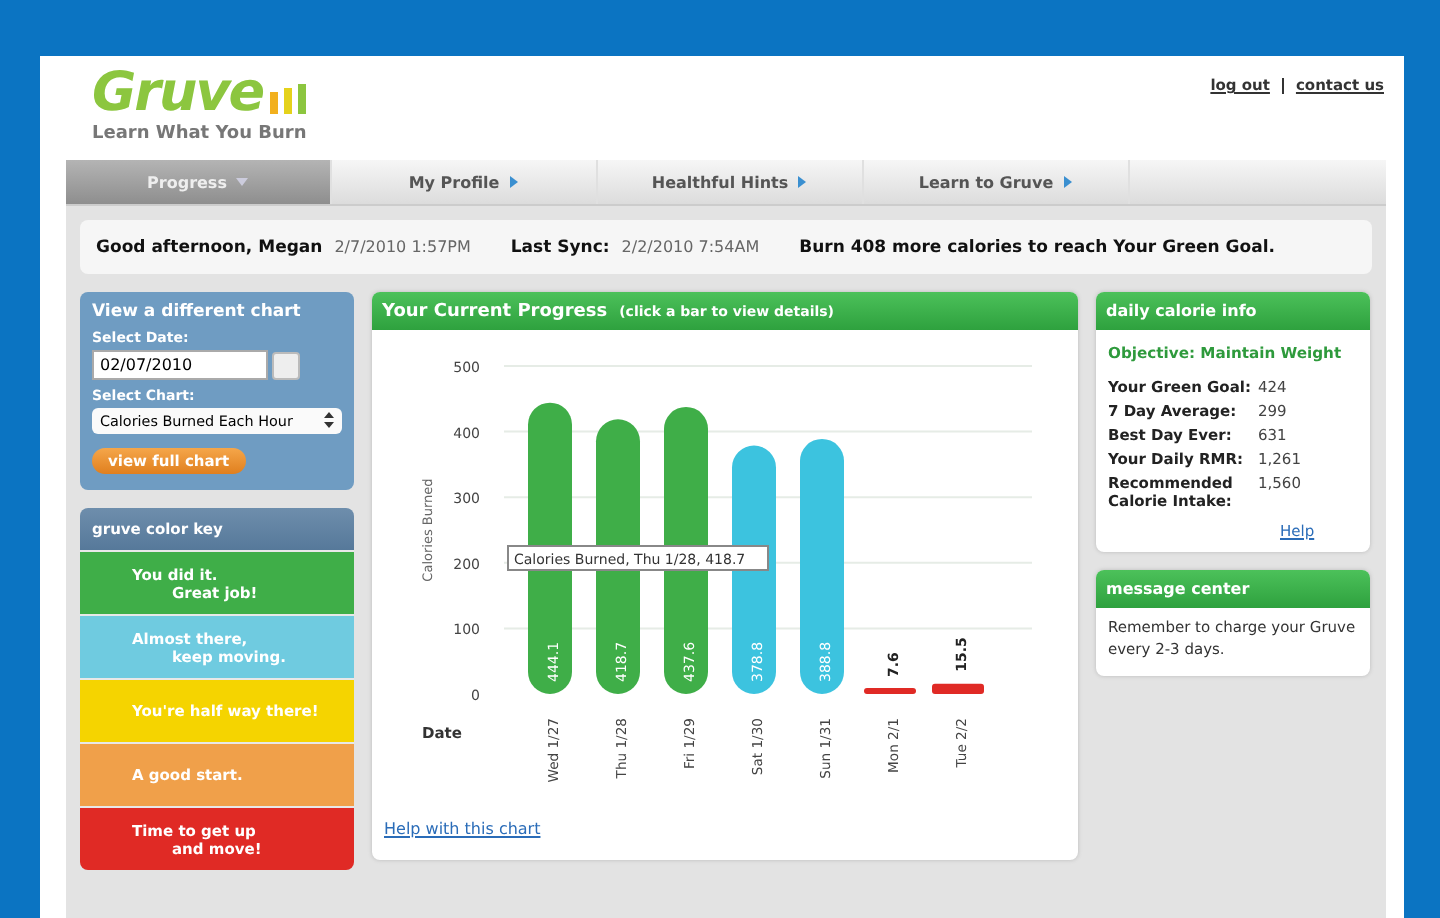 This screenshot has height=918, width=1440. I want to click on panel-title: View a different chart, so click(197, 312).